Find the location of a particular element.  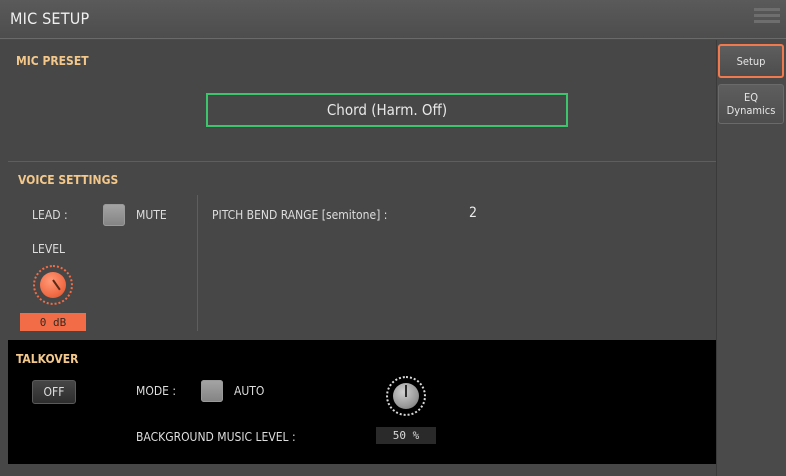

level-label: LEVEL is located at coordinates (49, 249).